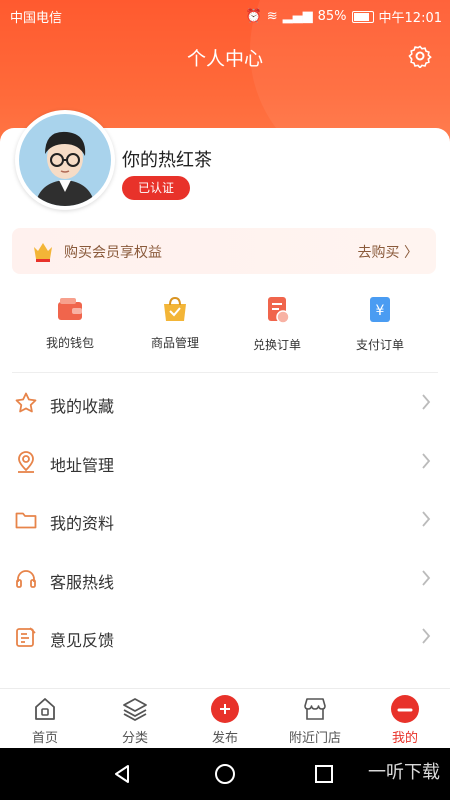  What do you see at coordinates (332, 16) in the screenshot?
I see `battery-percent: 85%` at bounding box center [332, 16].